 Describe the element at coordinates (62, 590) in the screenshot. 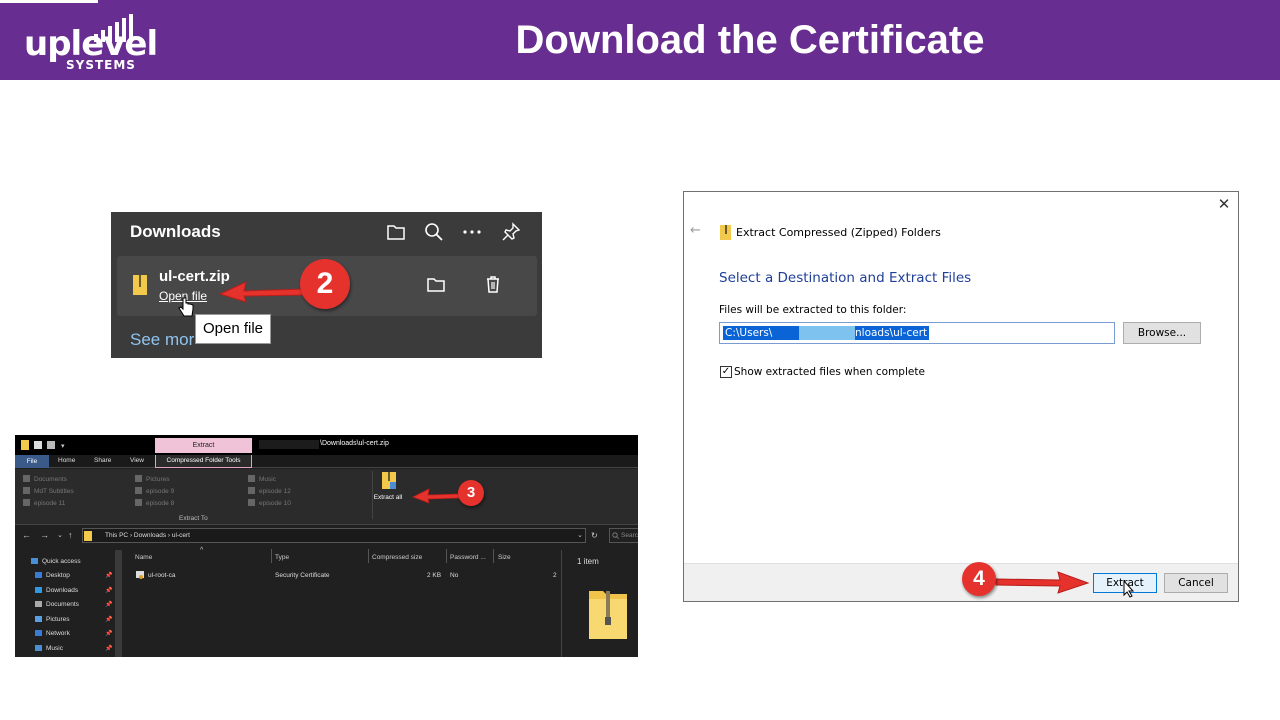

I see `nav-label: Downloads` at that location.